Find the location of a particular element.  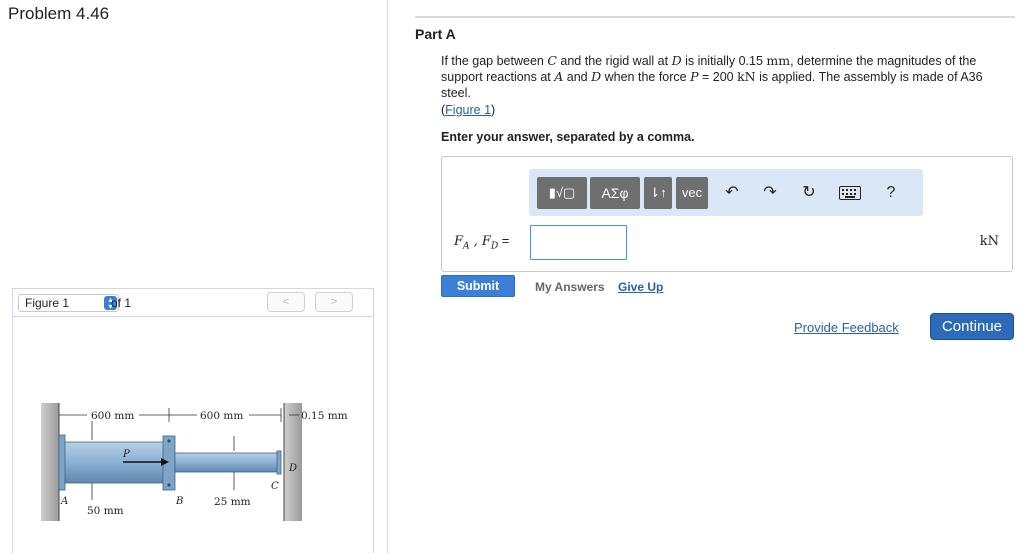

answer-prefix: FA , FD = is located at coordinates (482, 242).